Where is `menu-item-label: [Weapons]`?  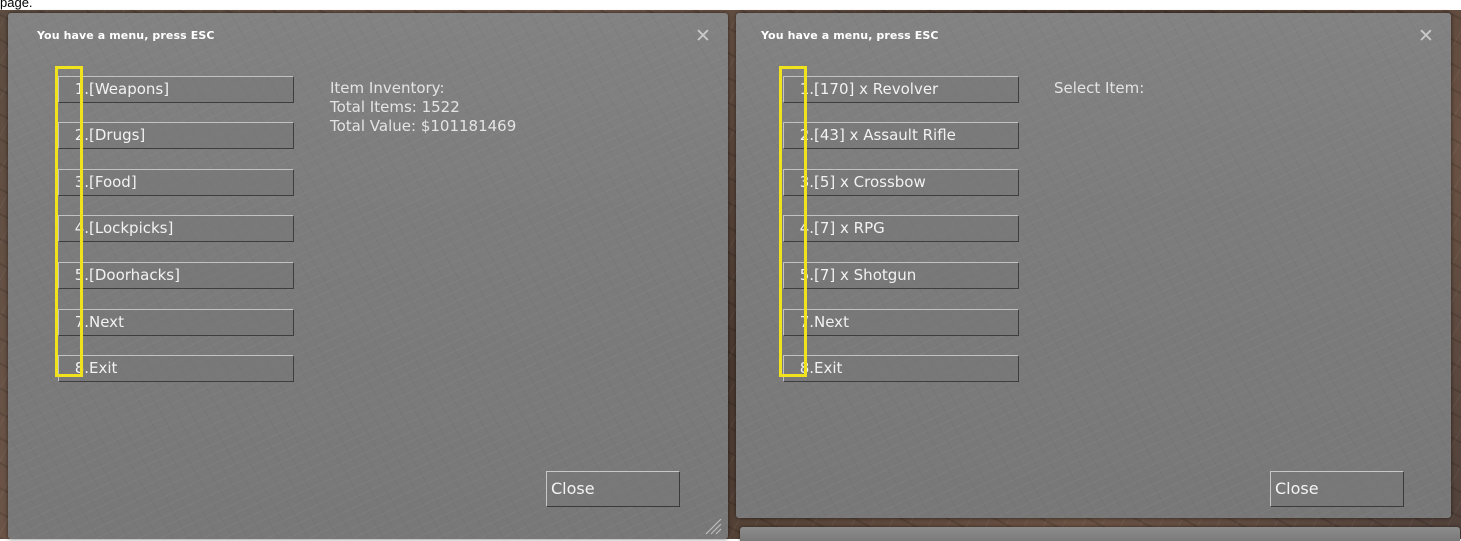
menu-item-label: [Weapons] is located at coordinates (129, 89).